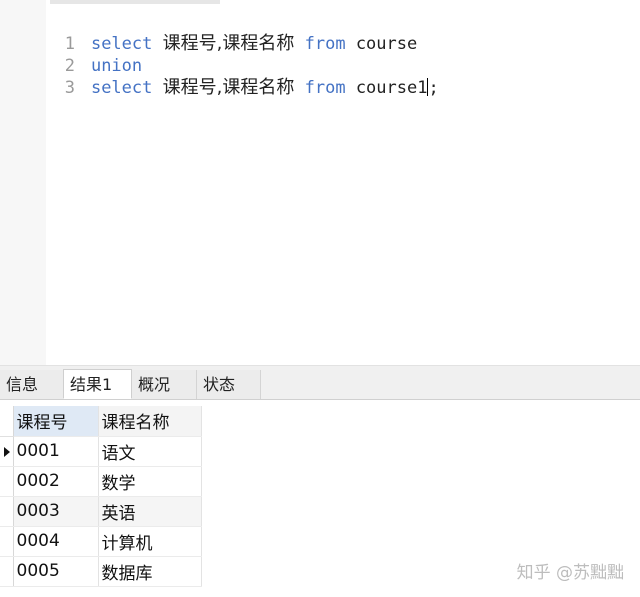 This screenshot has height=597, width=640. What do you see at coordinates (56, 481) in the screenshot?
I see `cell-course-id: 0002` at bounding box center [56, 481].